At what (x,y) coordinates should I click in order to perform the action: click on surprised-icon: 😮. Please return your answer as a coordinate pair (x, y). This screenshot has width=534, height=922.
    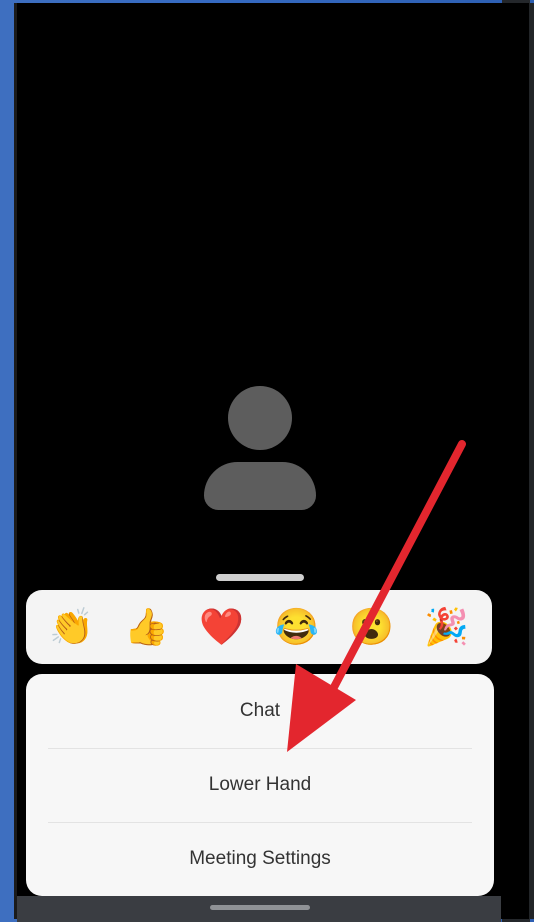
    Looking at the image, I should click on (371, 626).